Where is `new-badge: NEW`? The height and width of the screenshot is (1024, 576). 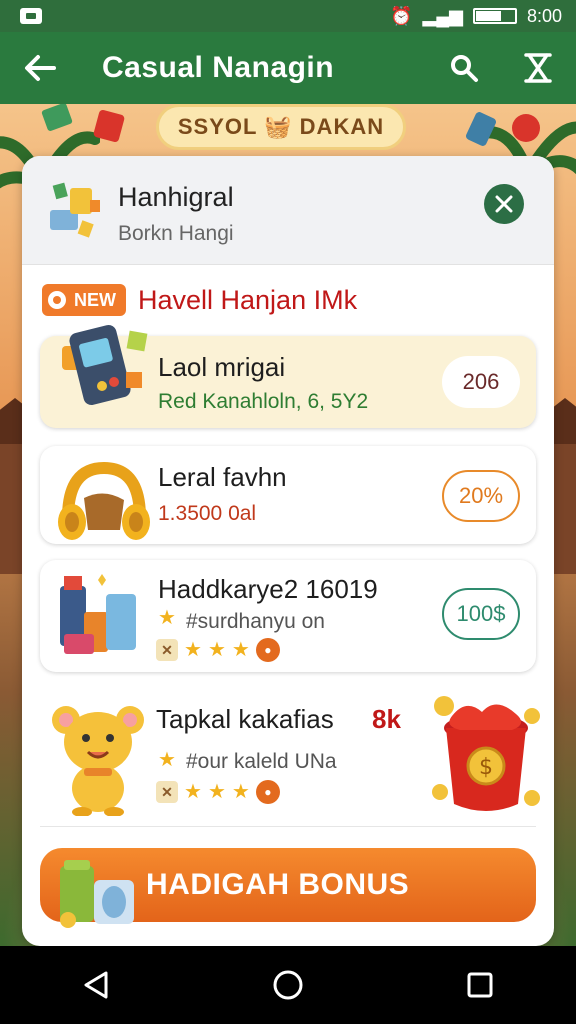 new-badge: NEW is located at coordinates (84, 300).